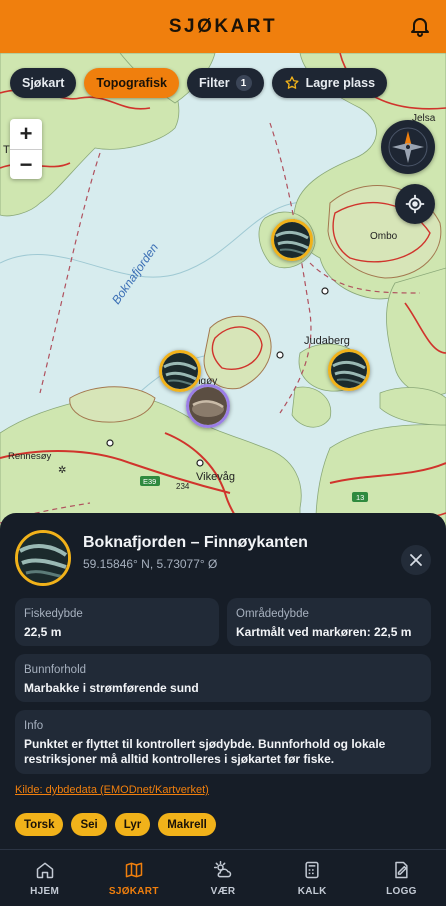 Image resolution: width=446 pixels, height=906 pixels. Describe the element at coordinates (30, 456) in the screenshot. I see `map-label-rennesoy: Rennesøy` at that location.